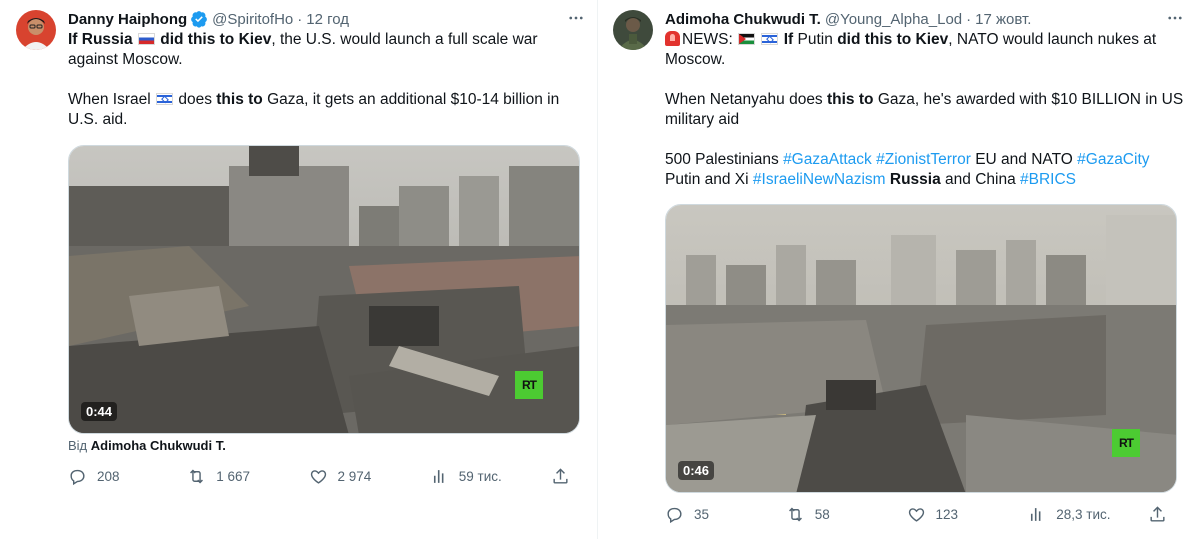  I want to click on views-button: 59 тис., so click(490, 476).